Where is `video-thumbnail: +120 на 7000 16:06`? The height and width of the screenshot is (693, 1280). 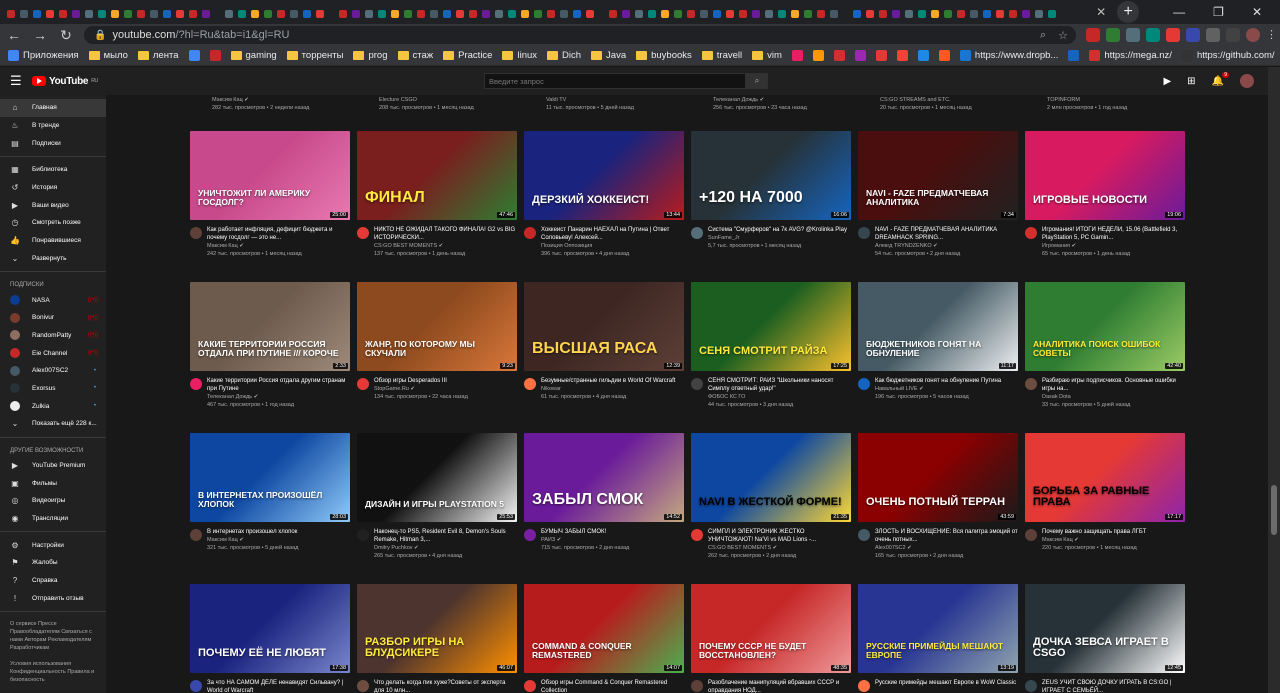 video-thumbnail: +120 на 7000 16:06 is located at coordinates (771, 175).